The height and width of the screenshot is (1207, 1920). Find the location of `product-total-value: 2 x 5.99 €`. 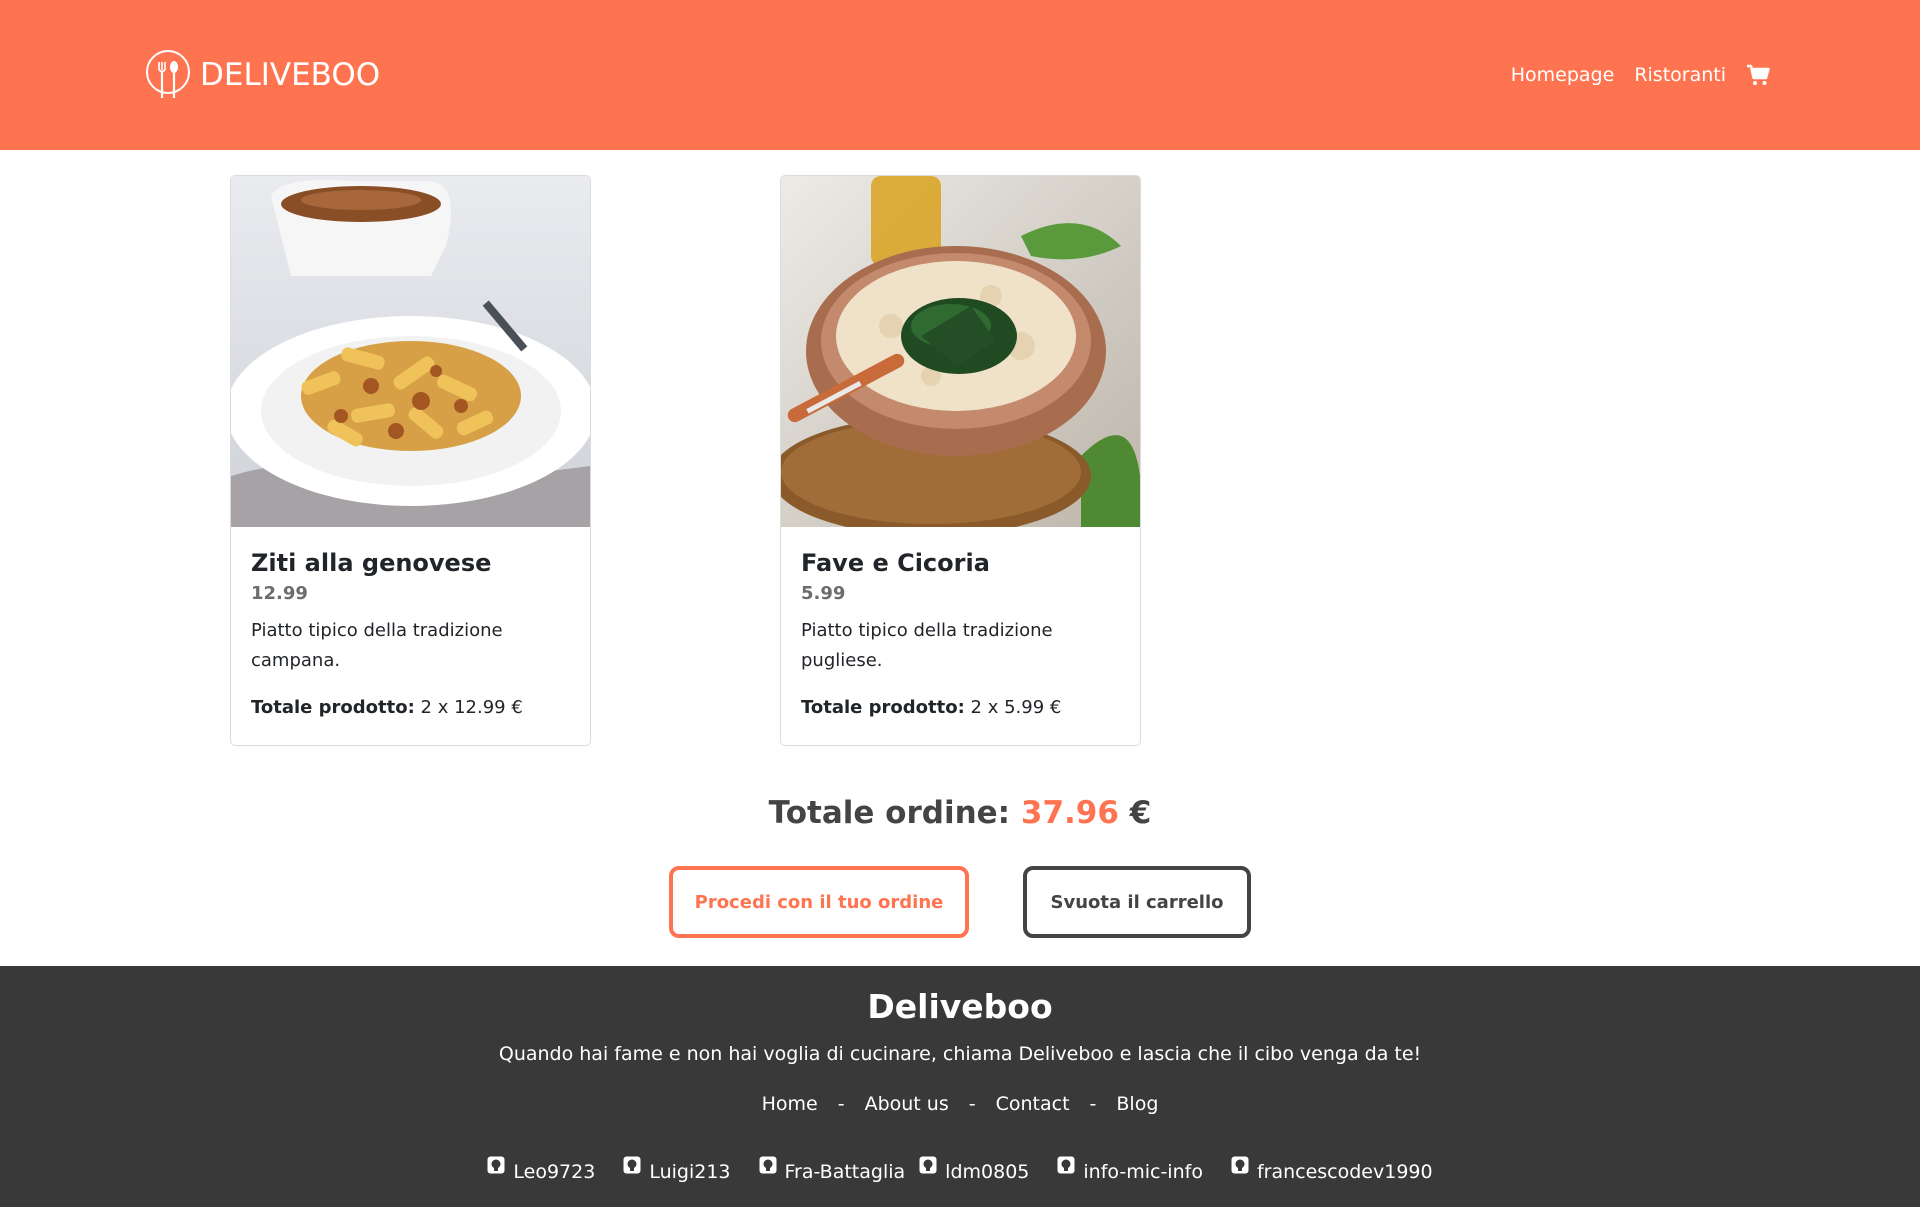

product-total-value: 2 x 5.99 € is located at coordinates (1016, 707).